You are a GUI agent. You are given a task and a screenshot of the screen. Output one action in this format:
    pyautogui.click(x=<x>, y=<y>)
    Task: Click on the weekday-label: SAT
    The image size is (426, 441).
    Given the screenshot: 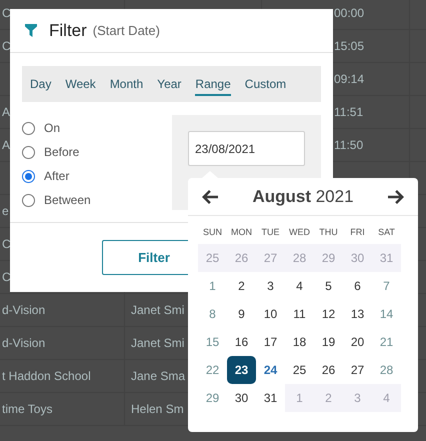 What is the action you would take?
    pyautogui.click(x=386, y=232)
    